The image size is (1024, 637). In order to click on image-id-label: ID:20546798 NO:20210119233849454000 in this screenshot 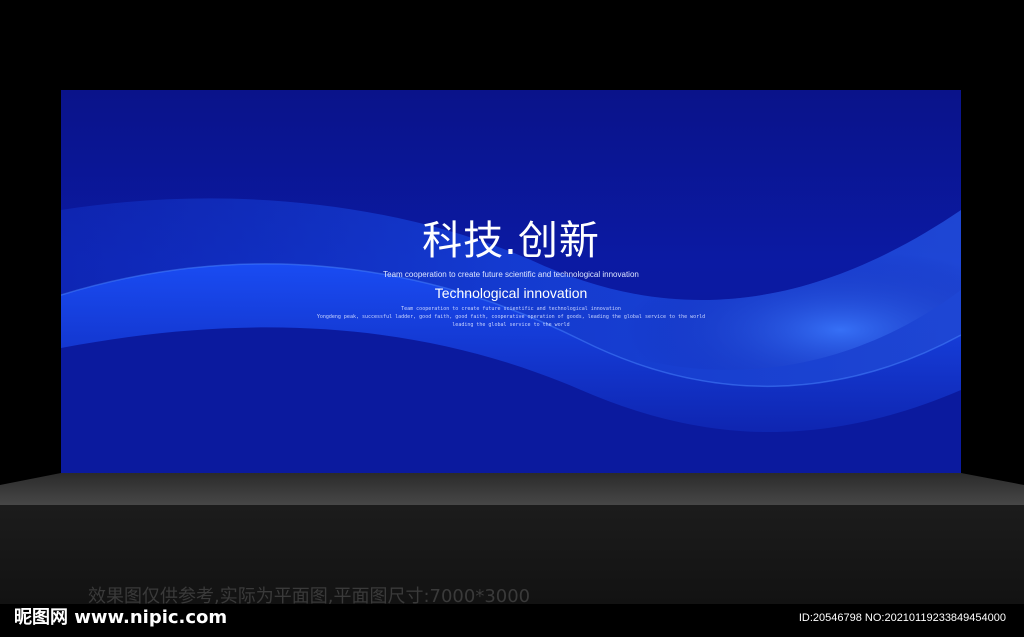, I will do `click(902, 618)`.